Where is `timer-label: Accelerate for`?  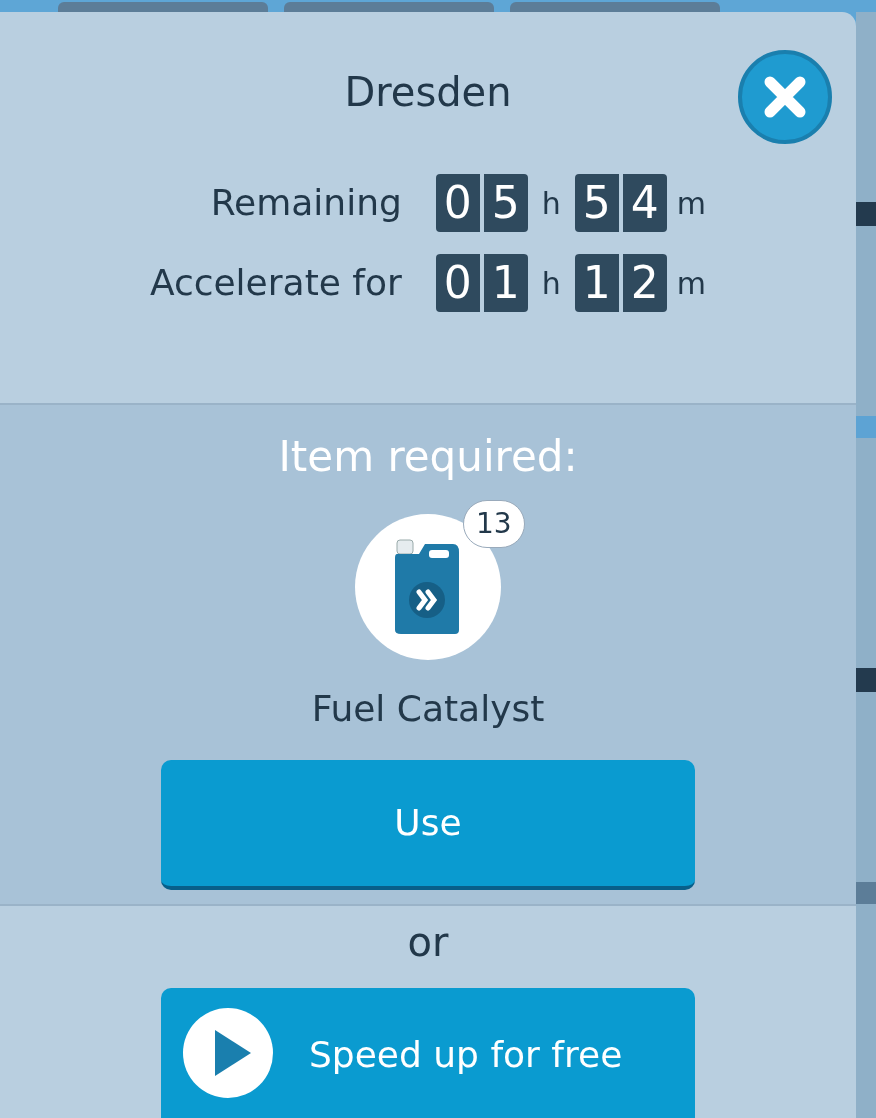 timer-label: Accelerate for is located at coordinates (275, 283).